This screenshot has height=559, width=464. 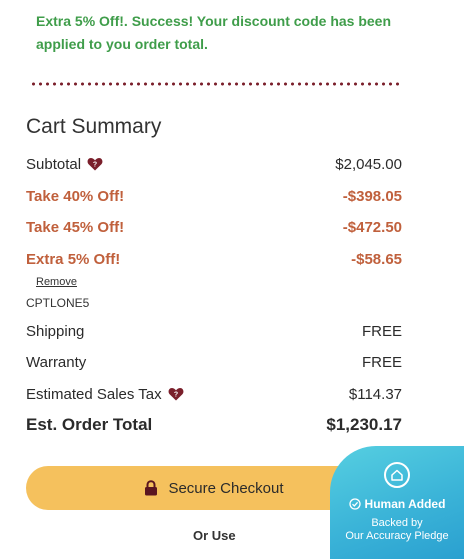 I want to click on badge-subtext: Backed by, so click(x=397, y=523).